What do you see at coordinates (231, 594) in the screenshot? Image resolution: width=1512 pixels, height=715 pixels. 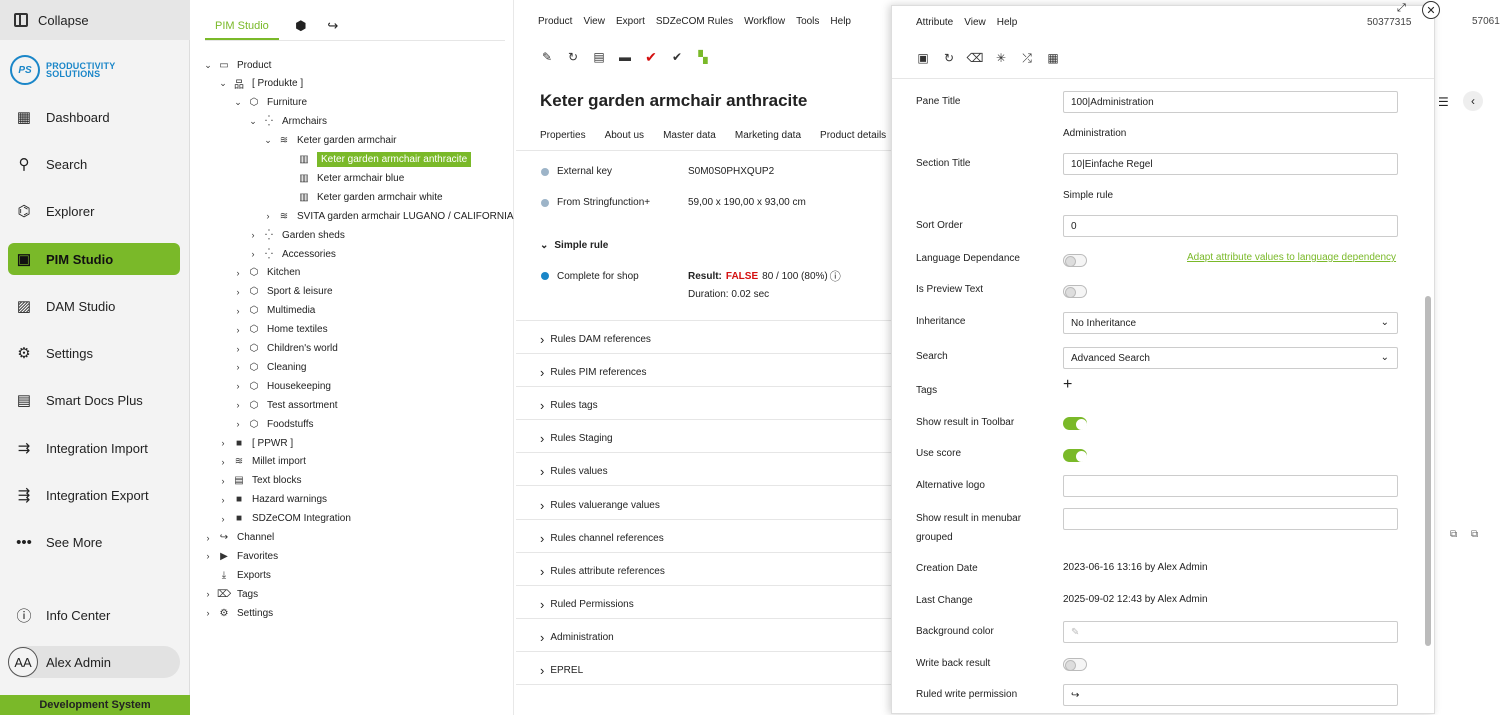 I see `tree-node: › ⌦ Tags` at bounding box center [231, 594].